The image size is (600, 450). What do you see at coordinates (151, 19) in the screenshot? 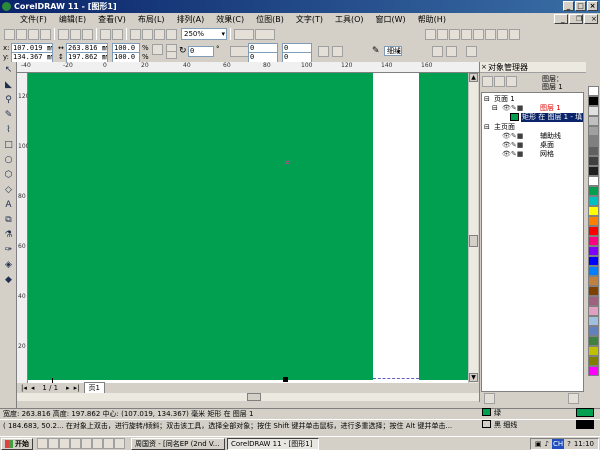
I see `menu-layout: 布局(L)` at bounding box center [151, 19].